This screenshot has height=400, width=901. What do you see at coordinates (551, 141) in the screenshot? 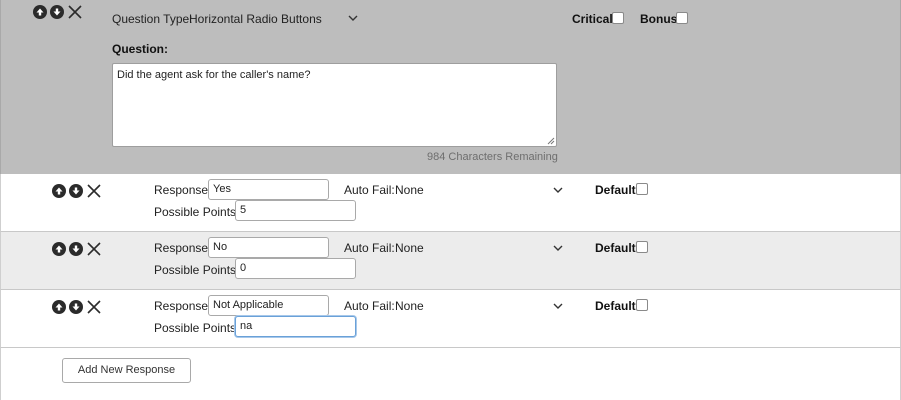
I see `resize-grip-icon` at bounding box center [551, 141].